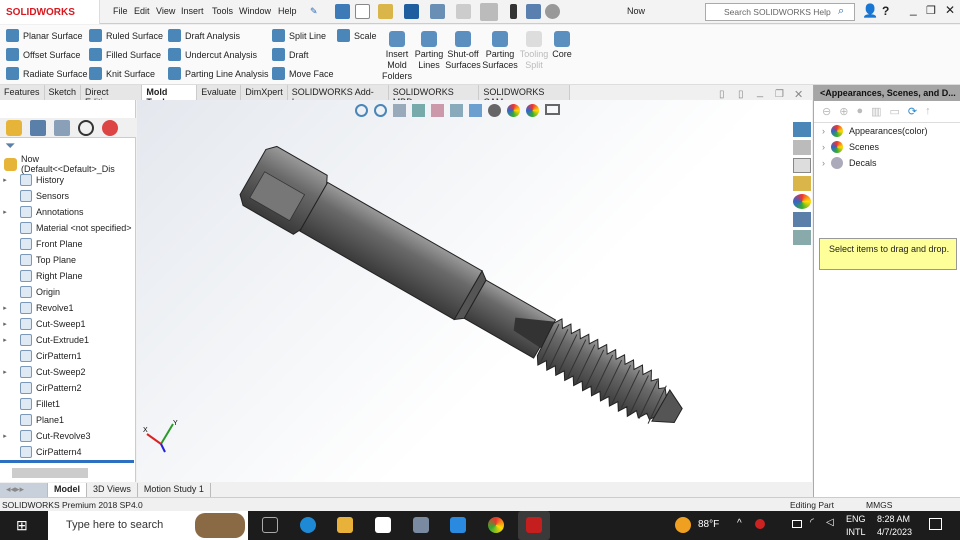  Describe the element at coordinates (500, 51) in the screenshot. I see `parting-surfaces-button: Parting Surfaces` at that location.